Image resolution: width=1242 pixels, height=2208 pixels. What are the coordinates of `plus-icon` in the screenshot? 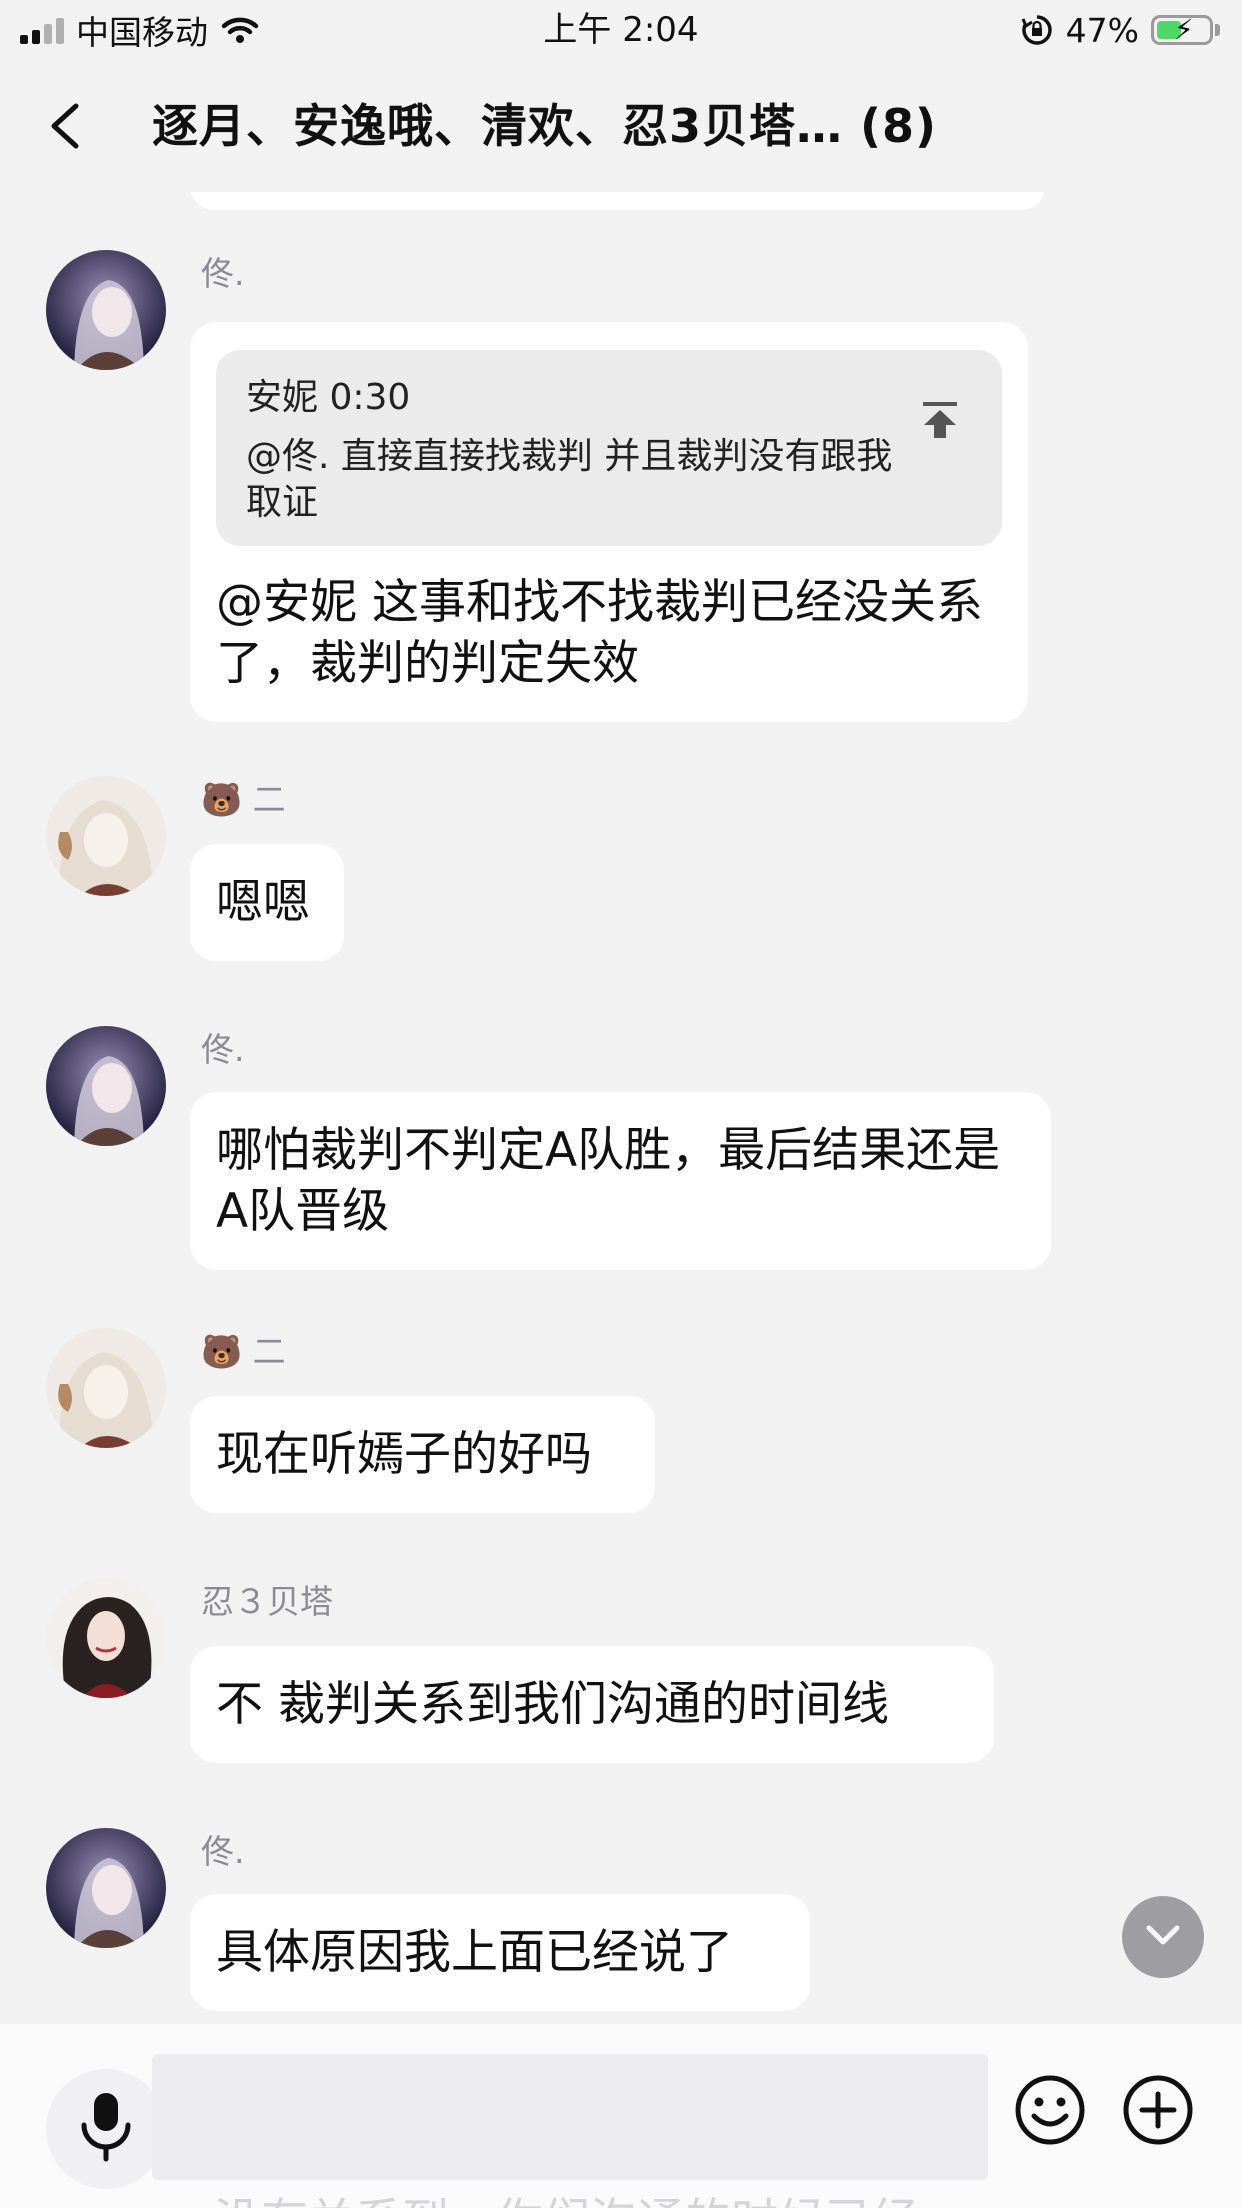 It's located at (1158, 2110).